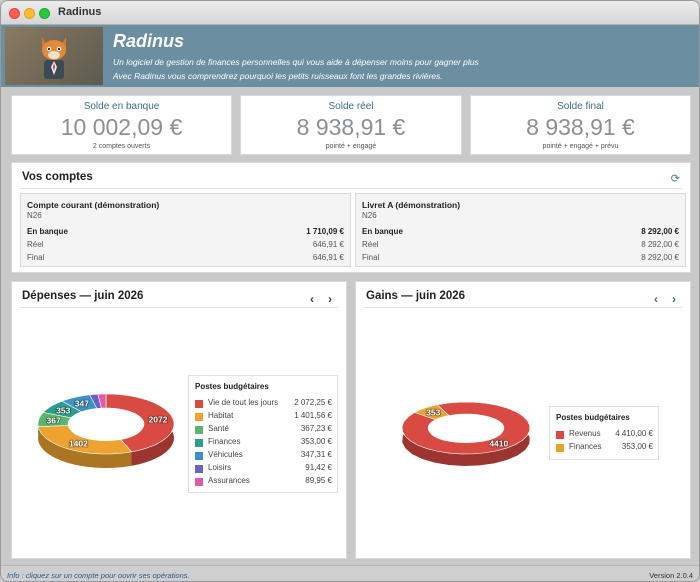 Image resolution: width=700 pixels, height=582 pixels. I want to click on app-name: Radinus, so click(149, 41).